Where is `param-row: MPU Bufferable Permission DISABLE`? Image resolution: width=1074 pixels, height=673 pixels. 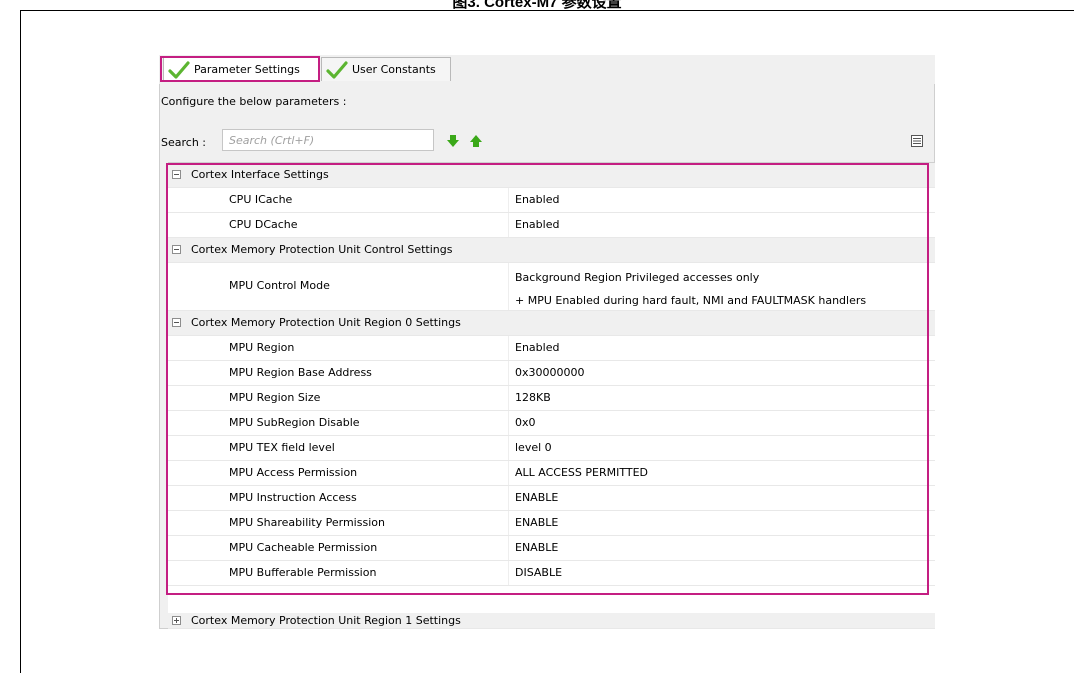 param-row: MPU Bufferable Permission DISABLE is located at coordinates (551, 573).